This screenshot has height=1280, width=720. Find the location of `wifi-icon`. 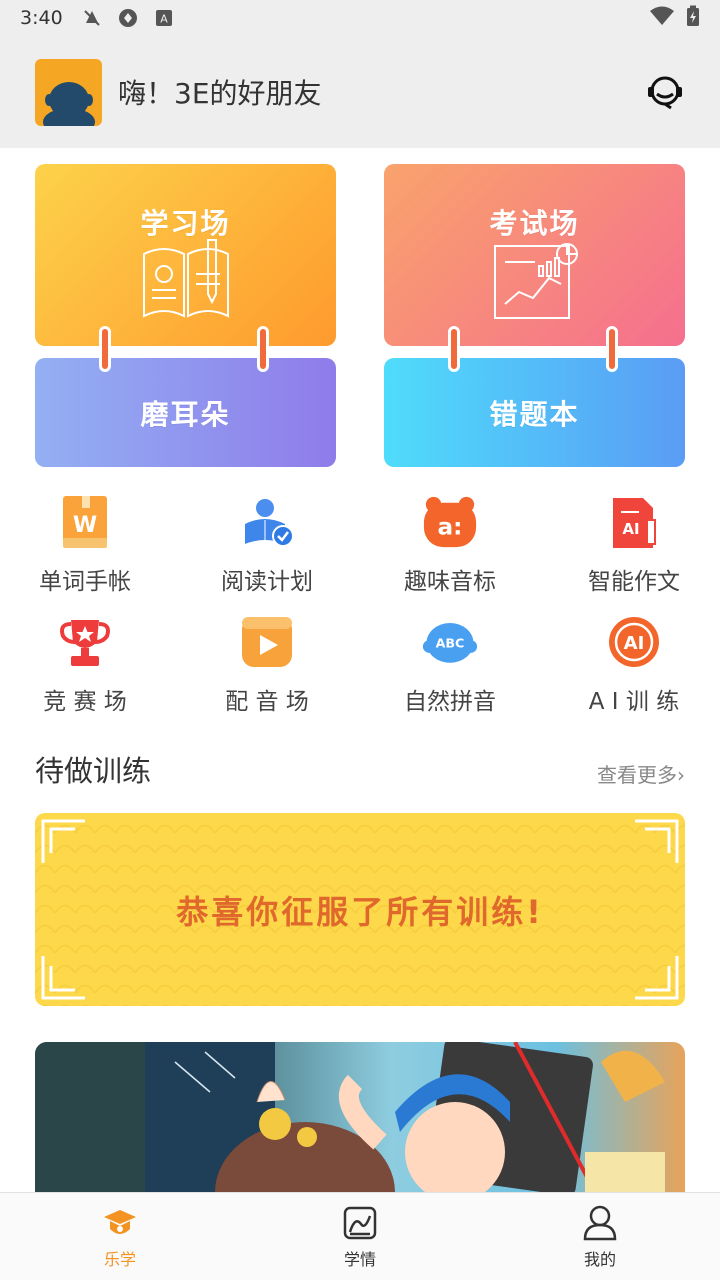

wifi-icon is located at coordinates (662, 18).